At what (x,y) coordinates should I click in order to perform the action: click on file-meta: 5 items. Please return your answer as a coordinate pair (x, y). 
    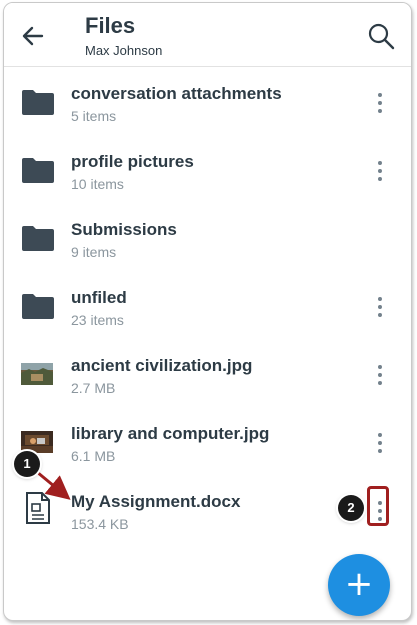
    Looking at the image, I should click on (94, 116).